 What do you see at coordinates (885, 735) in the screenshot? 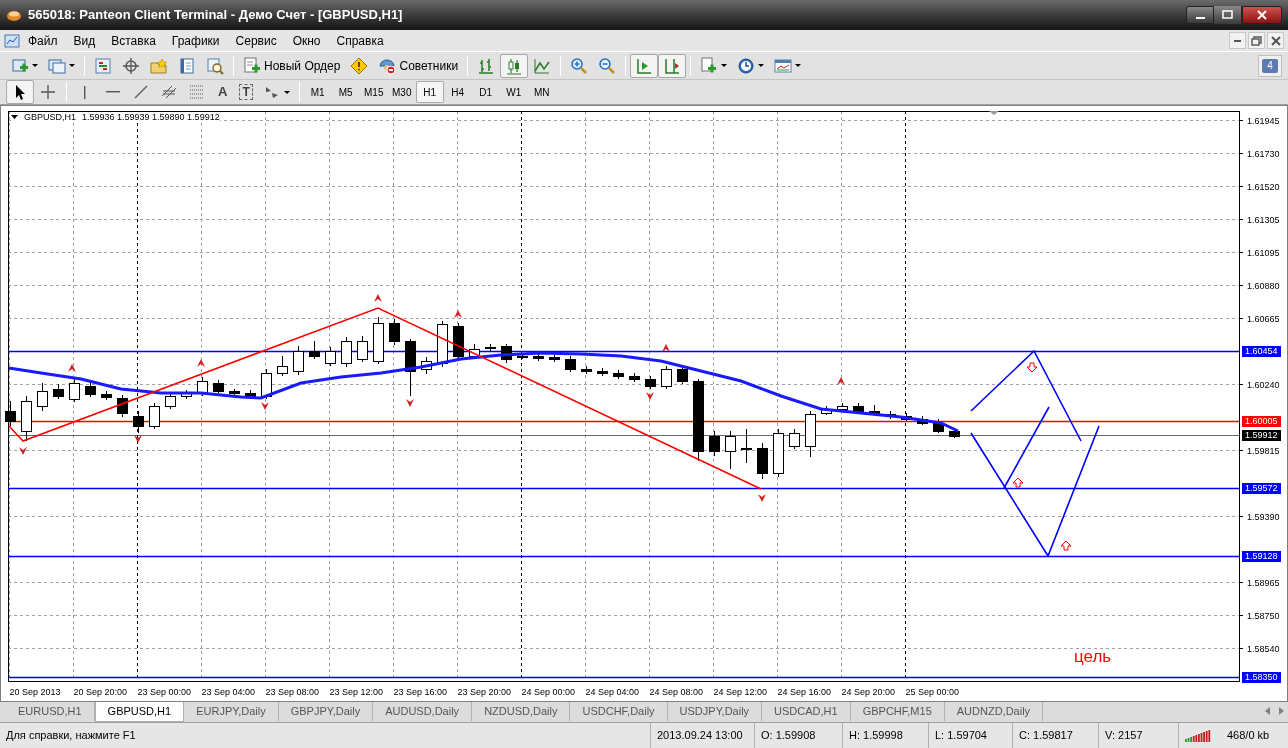
I see `status-high-price: H: 1.59998` at bounding box center [885, 735].